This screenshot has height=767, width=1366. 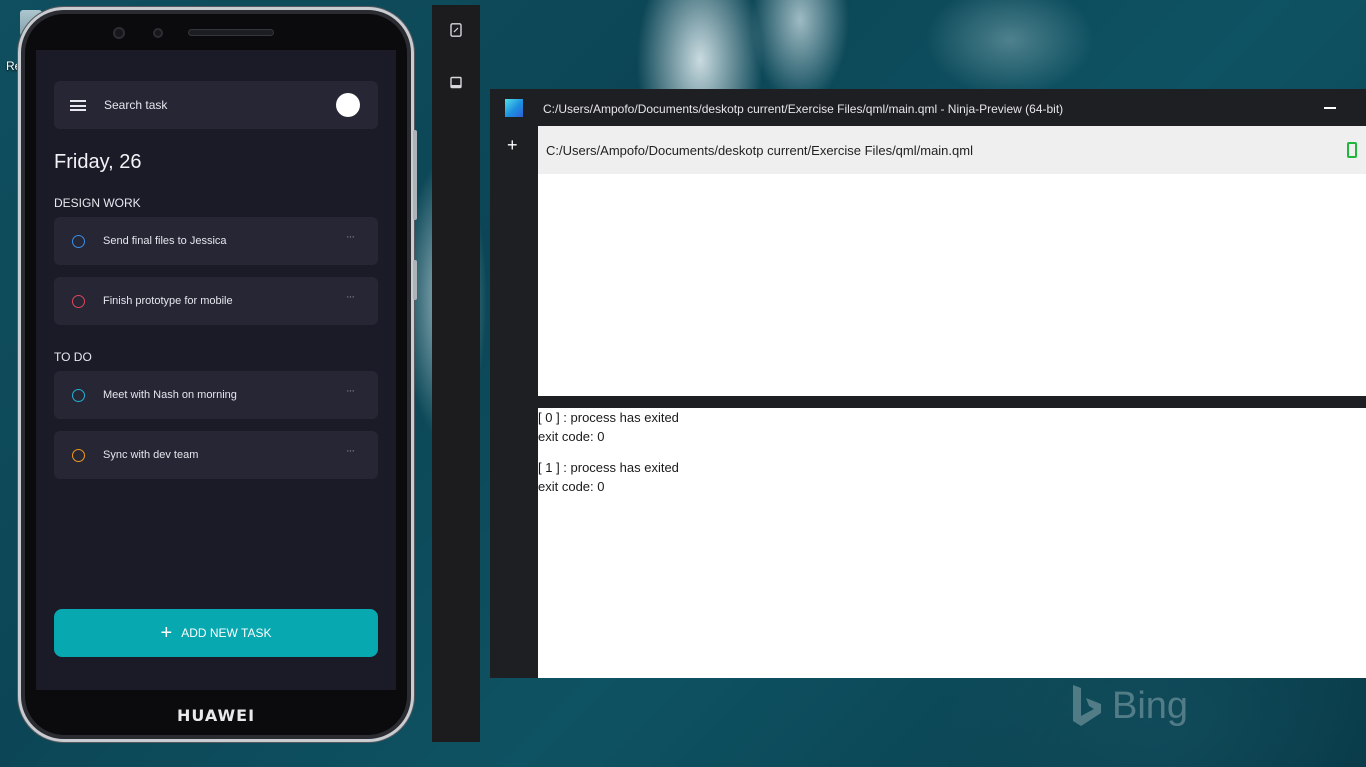 I want to click on task-label: Meet with Nash on morning, so click(x=170, y=395).